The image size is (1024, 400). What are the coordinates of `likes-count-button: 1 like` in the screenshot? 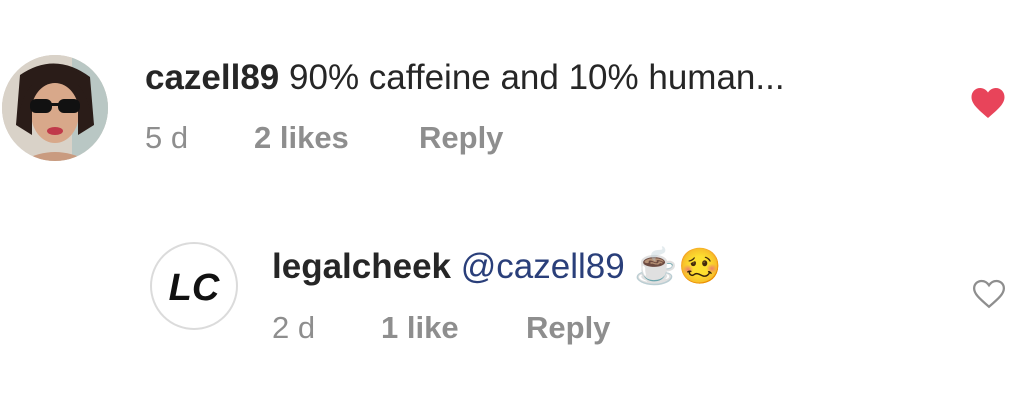 It's located at (420, 328).